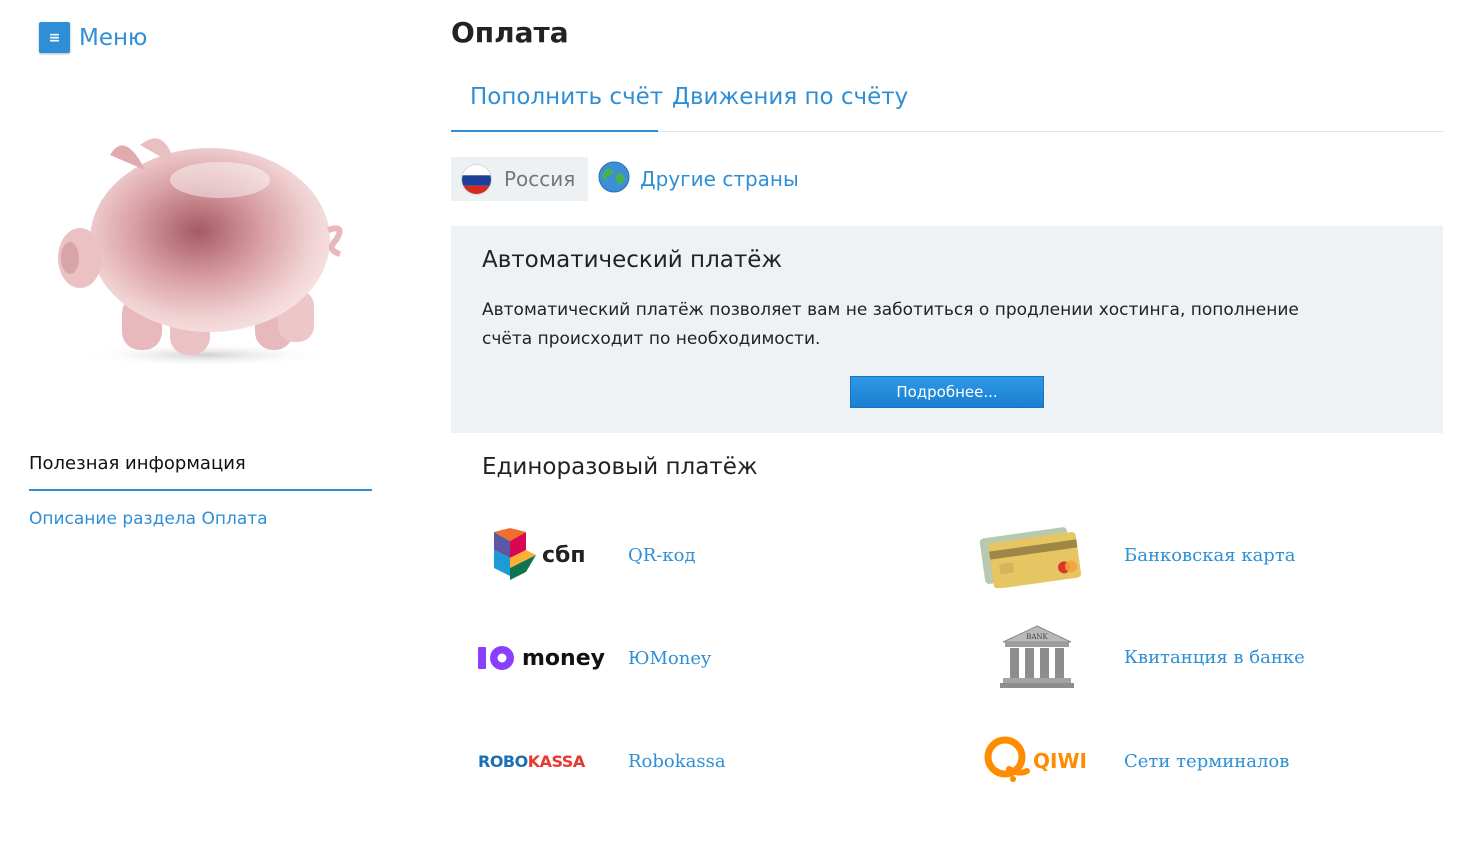  I want to click on page-title: Оплата, so click(510, 32).